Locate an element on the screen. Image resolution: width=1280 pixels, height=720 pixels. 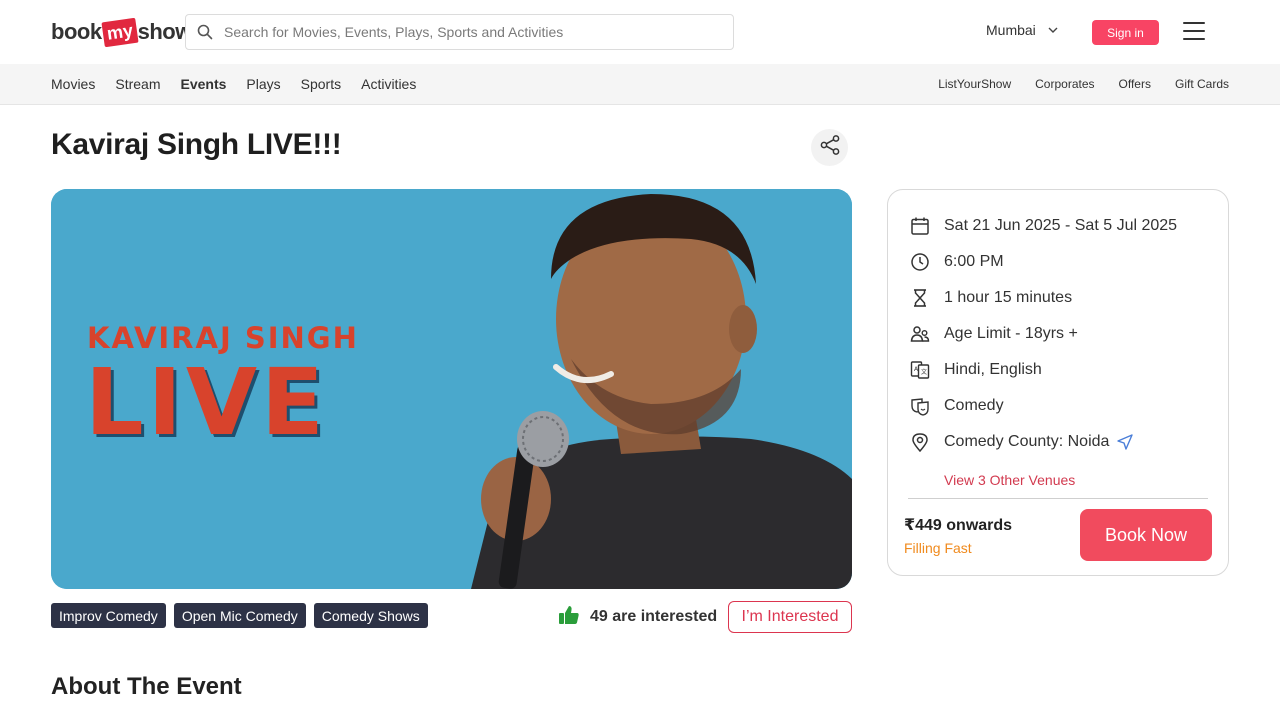
nav-plays: Plays is located at coordinates (263, 84).